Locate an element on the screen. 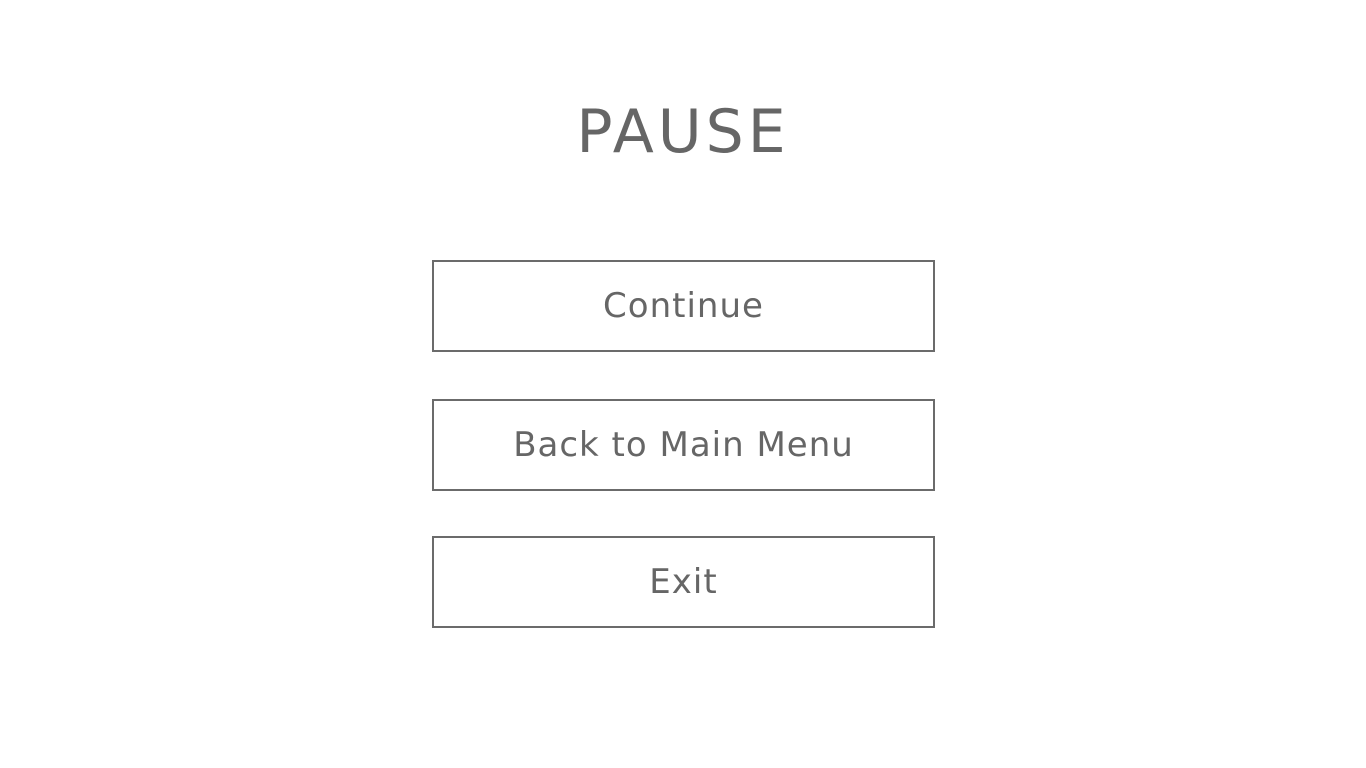 The width and height of the screenshot is (1366, 768). continue-button: Continue is located at coordinates (683, 306).